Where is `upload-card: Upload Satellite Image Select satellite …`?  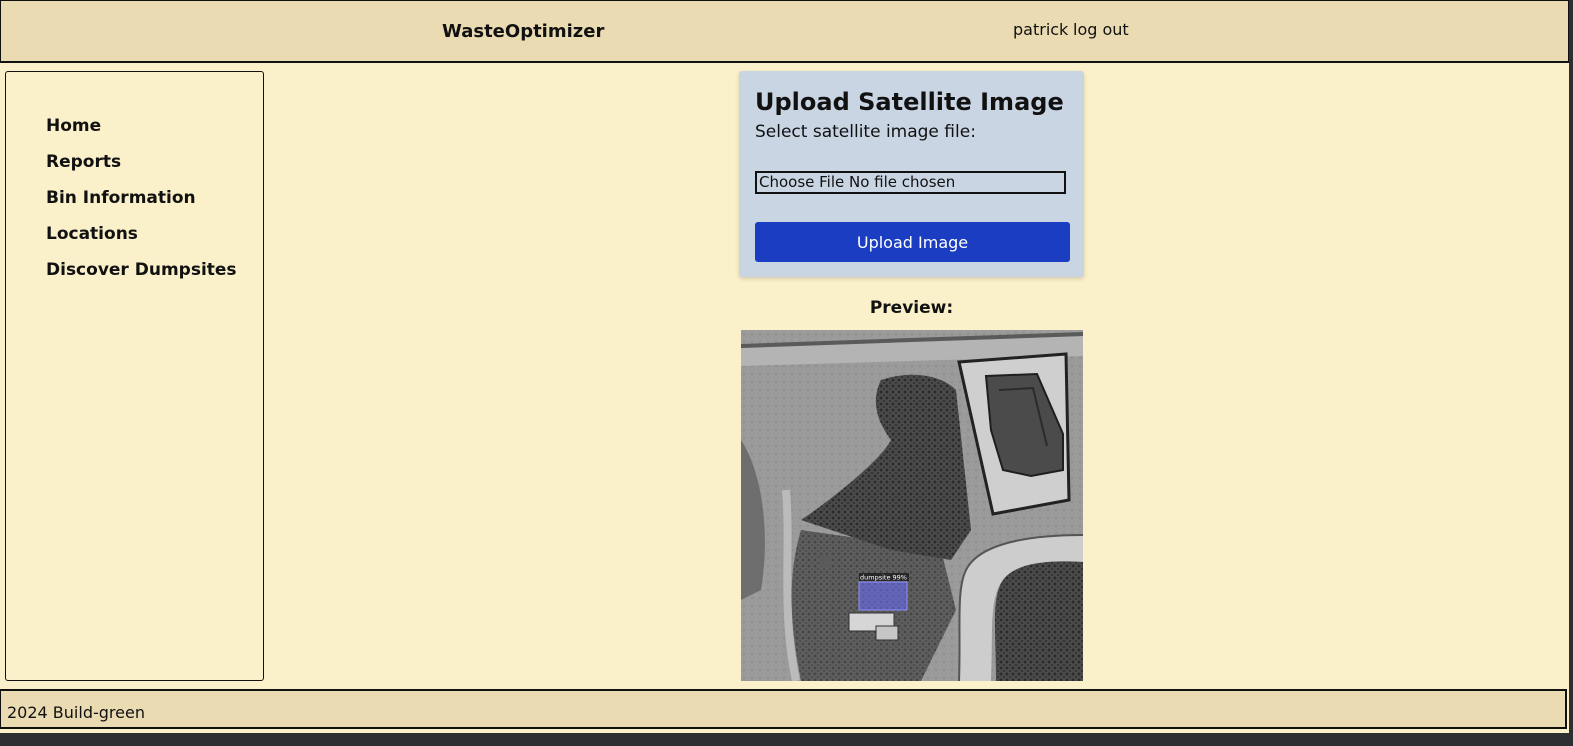 upload-card: Upload Satellite Image Select satellite … is located at coordinates (911, 174).